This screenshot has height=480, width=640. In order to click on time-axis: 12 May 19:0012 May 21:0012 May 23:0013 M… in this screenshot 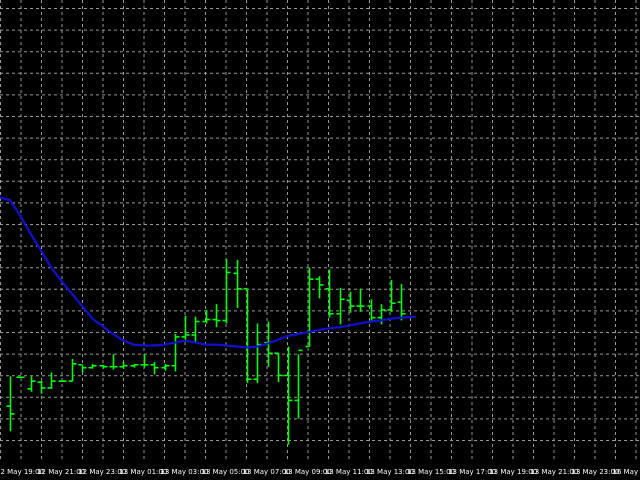, I will do `click(320, 472)`.